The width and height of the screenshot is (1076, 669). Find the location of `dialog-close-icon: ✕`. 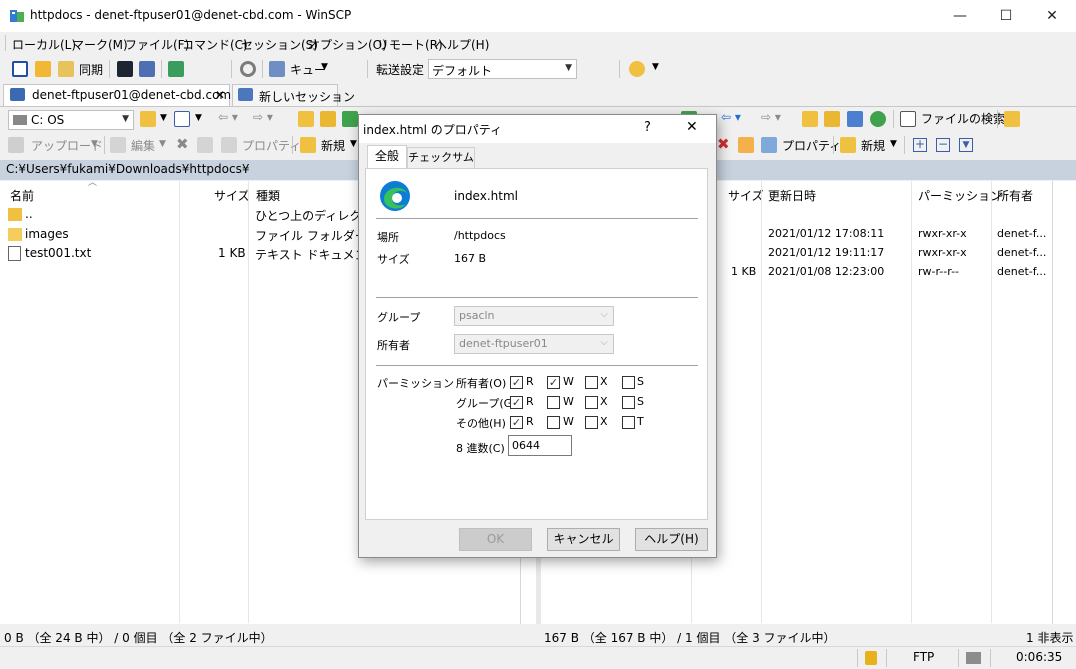

dialog-close-icon: ✕ is located at coordinates (692, 127).